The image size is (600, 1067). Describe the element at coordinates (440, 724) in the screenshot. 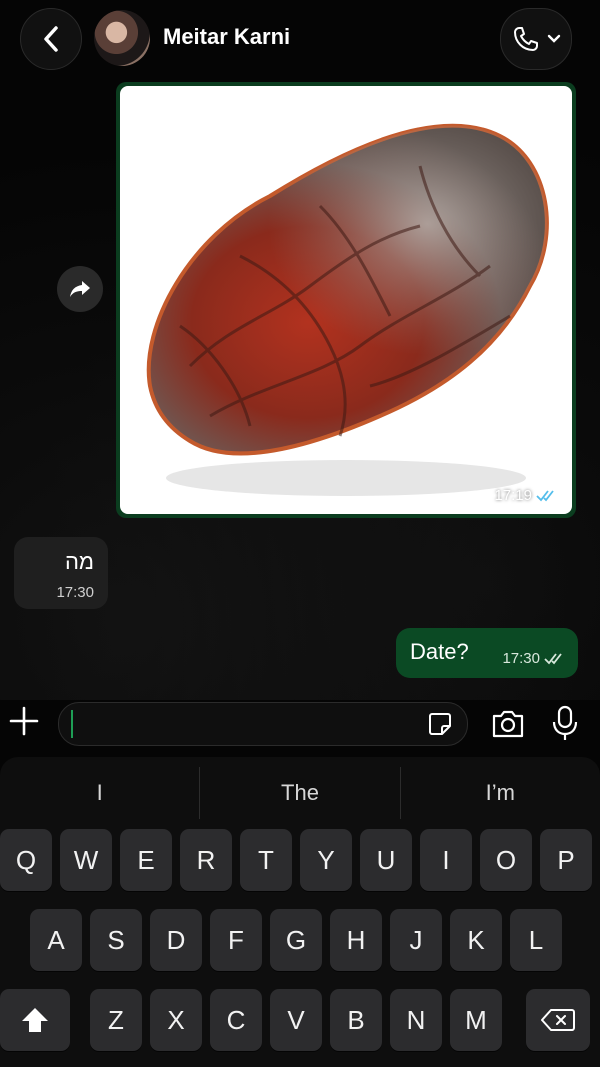

I see `sticker-icon` at that location.